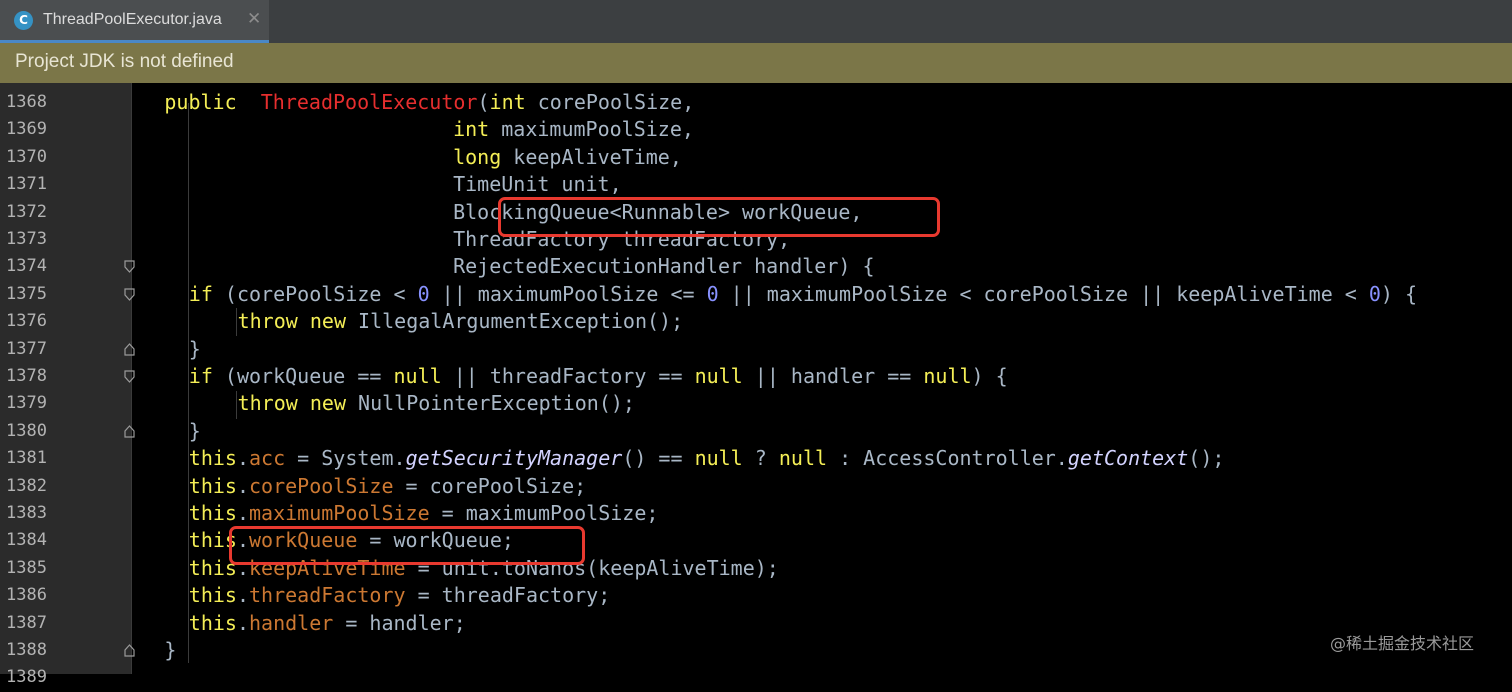 The width and height of the screenshot is (1512, 692). What do you see at coordinates (26, 458) in the screenshot?
I see `line-number: 1381` at bounding box center [26, 458].